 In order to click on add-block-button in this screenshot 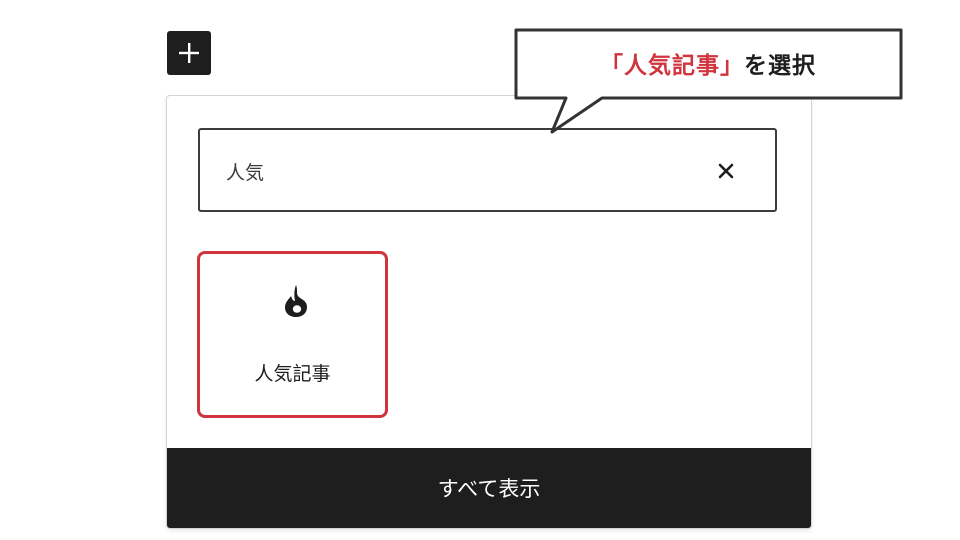, I will do `click(189, 53)`.